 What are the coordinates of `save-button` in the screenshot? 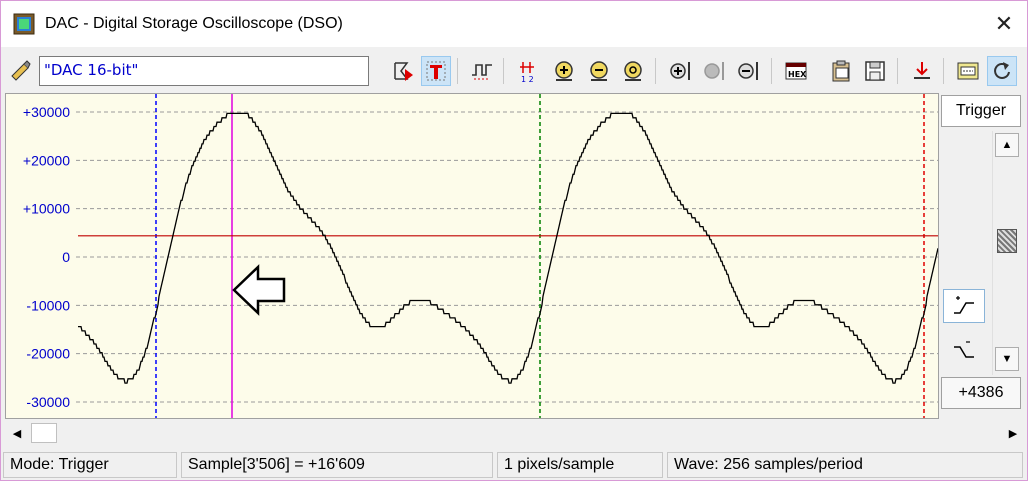 It's located at (875, 71).